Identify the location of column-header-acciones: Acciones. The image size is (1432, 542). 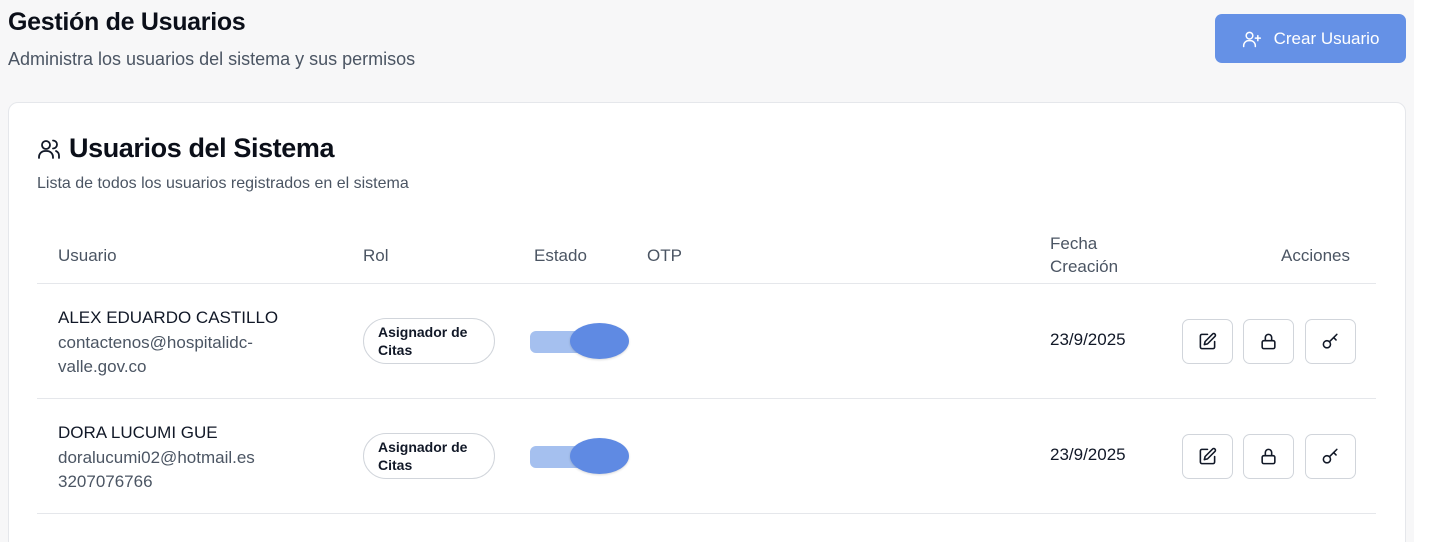
(1315, 255).